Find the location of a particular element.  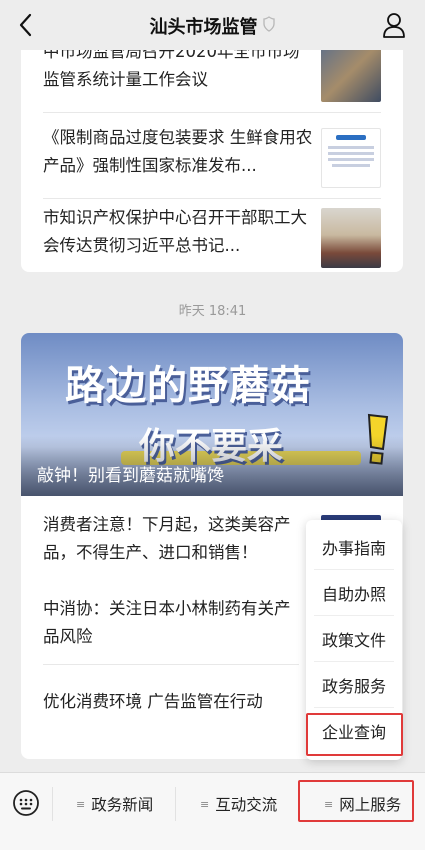

profile-icon is located at coordinates (394, 25).